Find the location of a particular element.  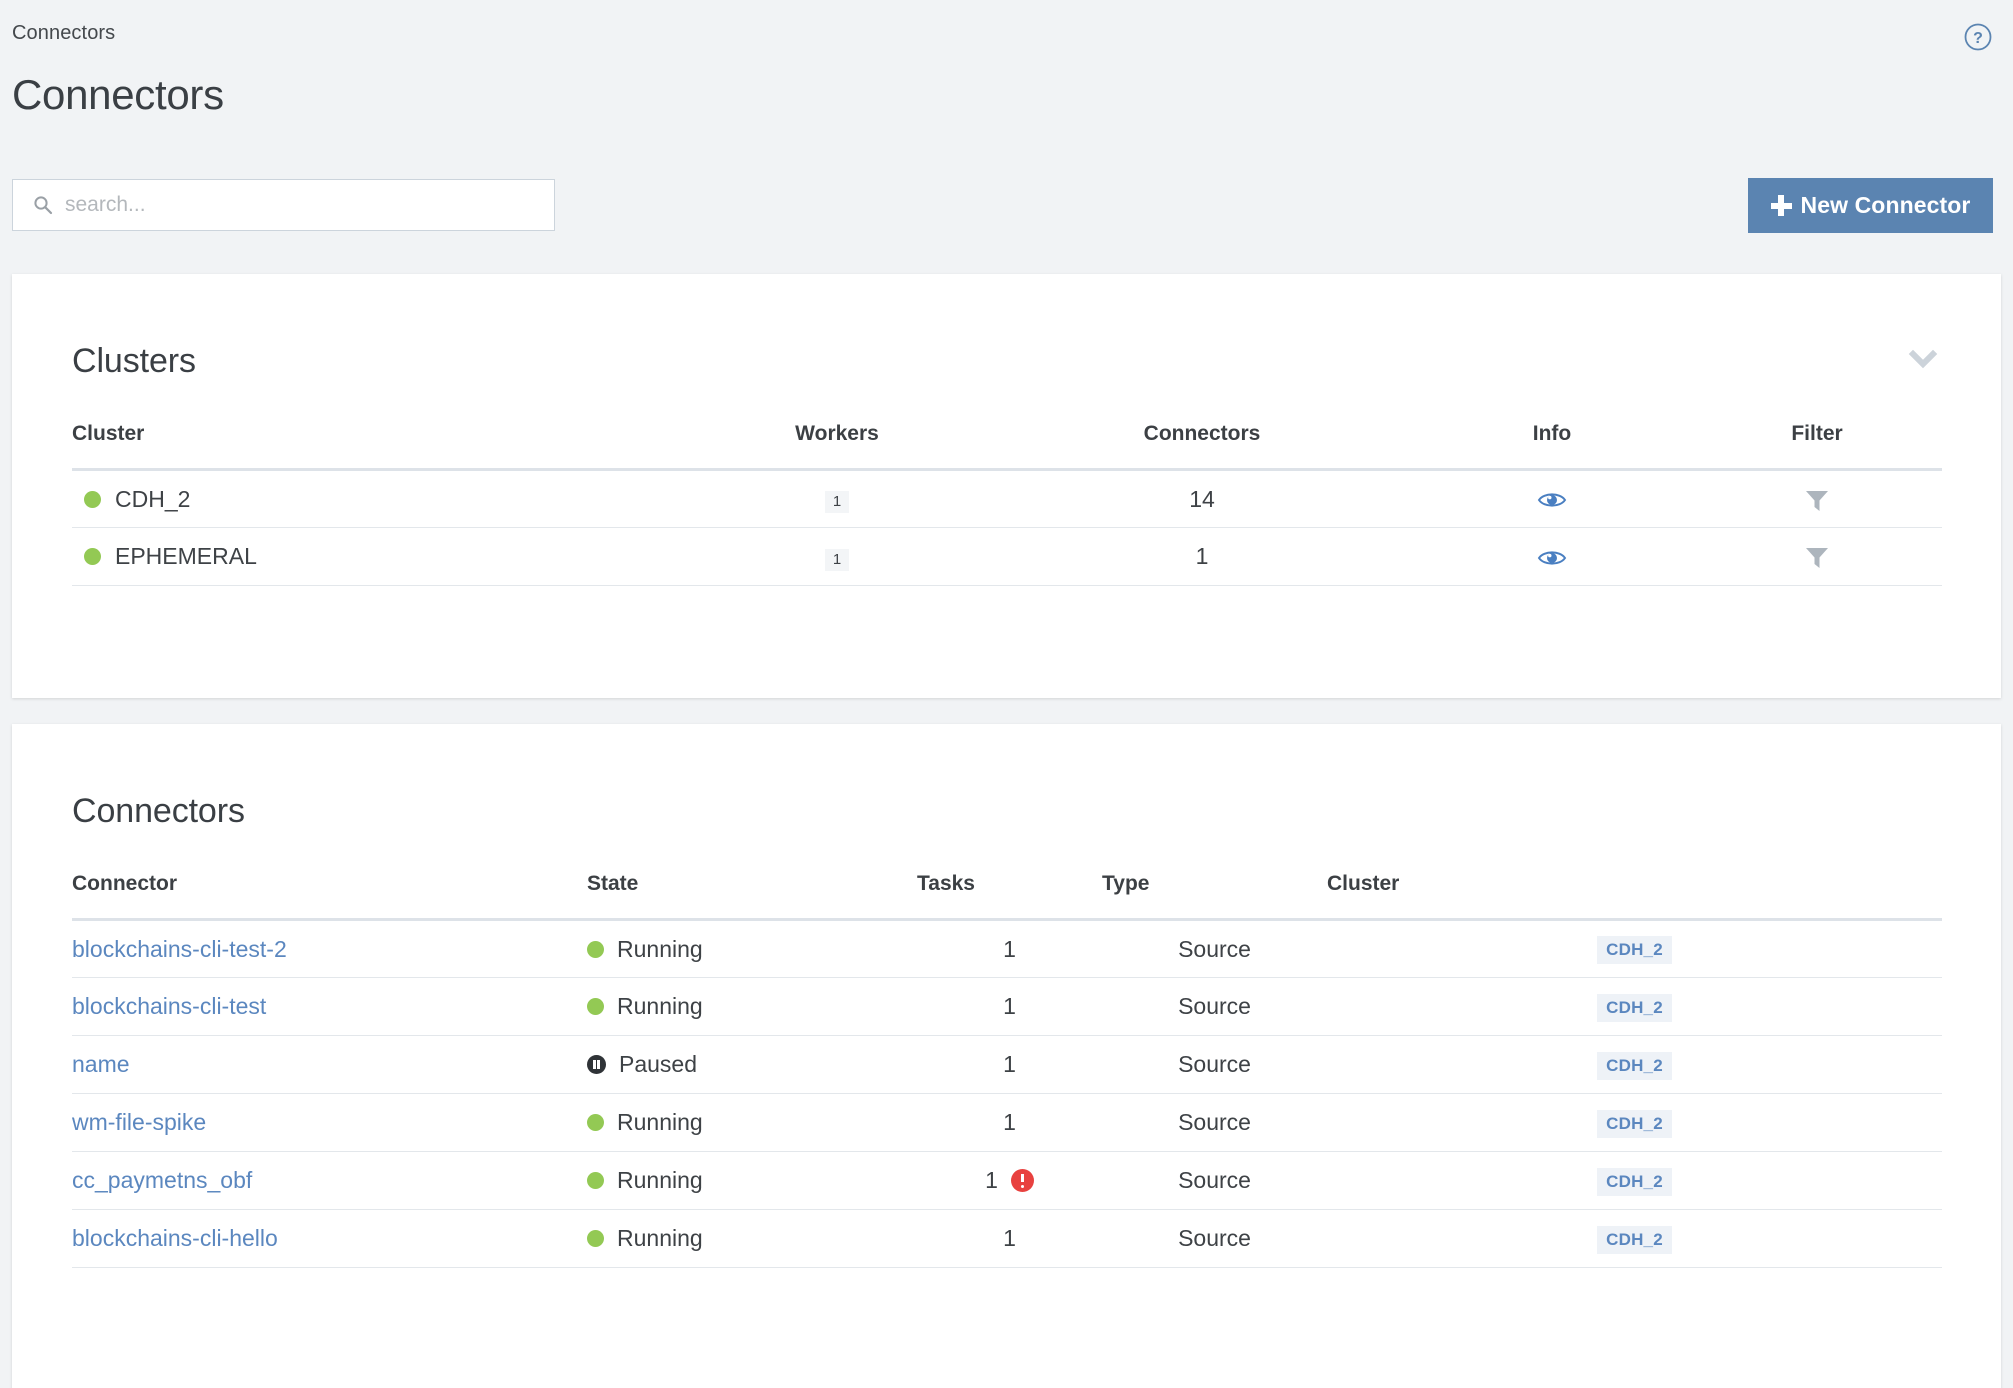

new-connector-button-label: New Connector is located at coordinates (1885, 205).